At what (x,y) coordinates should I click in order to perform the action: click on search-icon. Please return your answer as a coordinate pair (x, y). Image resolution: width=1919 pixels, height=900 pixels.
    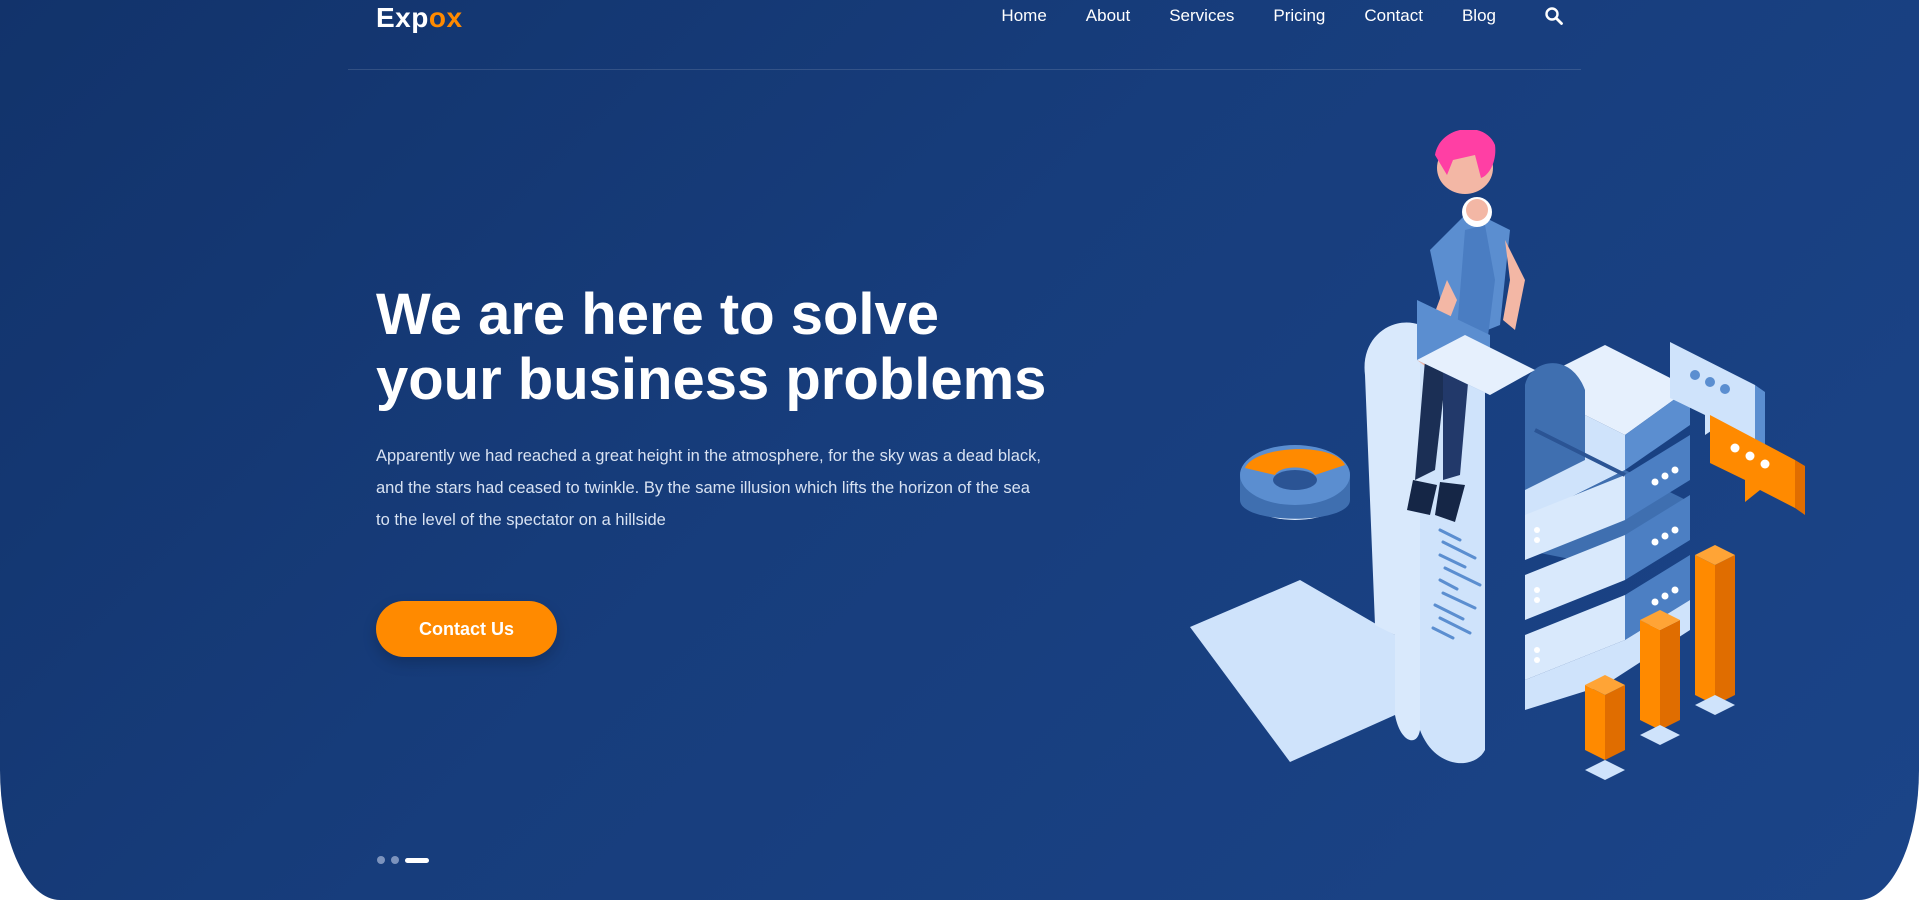
    Looking at the image, I should click on (1554, 16).